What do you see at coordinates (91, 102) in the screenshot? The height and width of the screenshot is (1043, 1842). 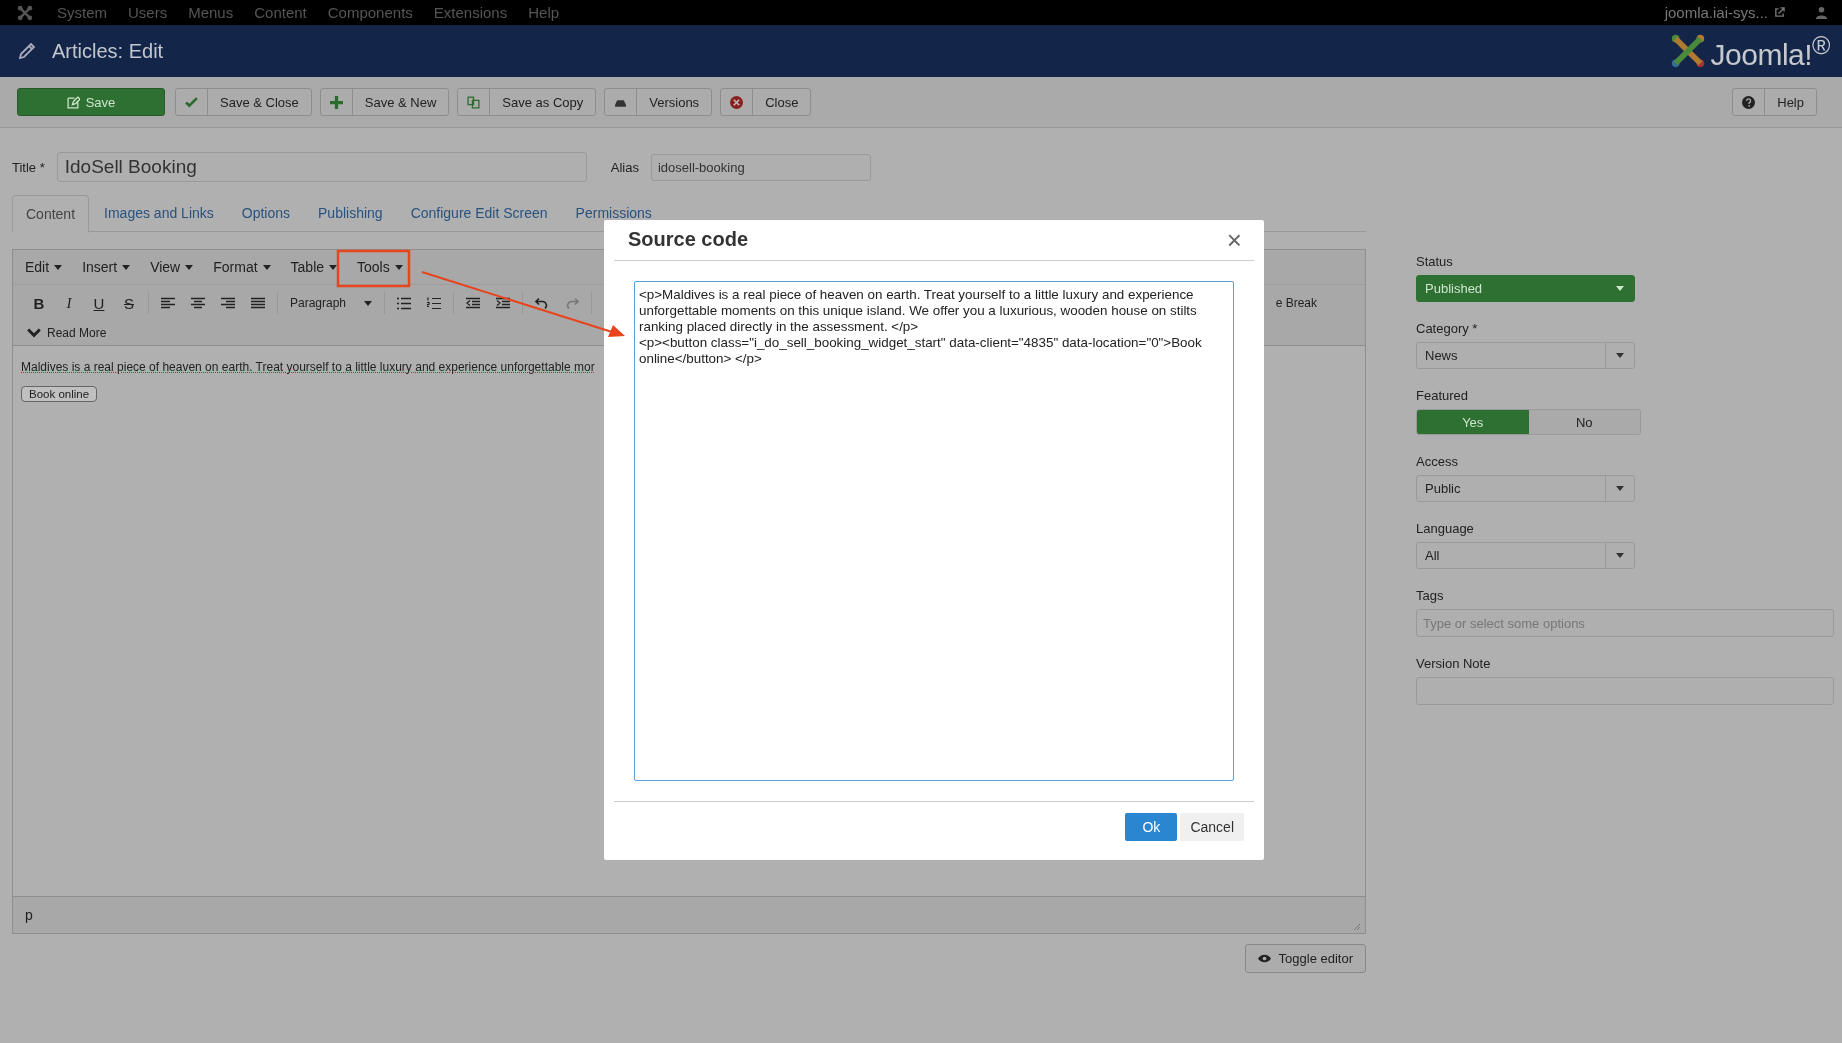 I see `toolbar-button: Save` at bounding box center [91, 102].